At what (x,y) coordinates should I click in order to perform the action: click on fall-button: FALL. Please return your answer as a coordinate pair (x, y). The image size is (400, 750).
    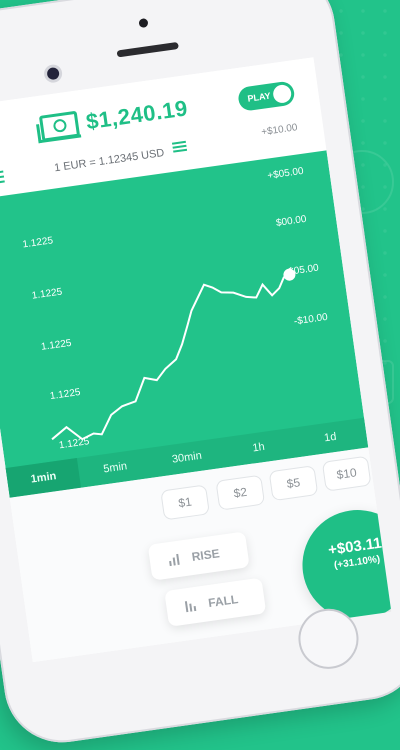
    Looking at the image, I should click on (215, 602).